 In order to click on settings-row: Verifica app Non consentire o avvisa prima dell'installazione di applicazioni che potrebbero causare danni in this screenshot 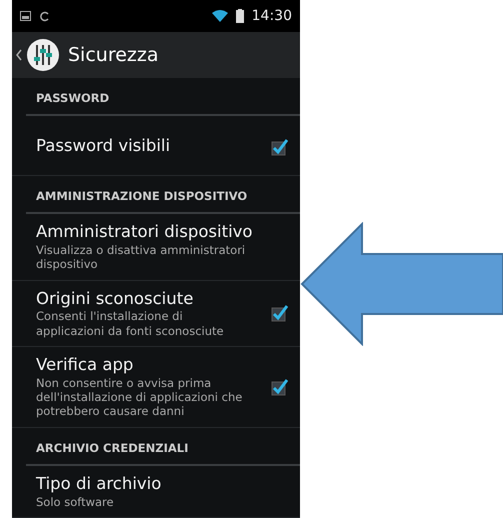, I will do `click(156, 387)`.